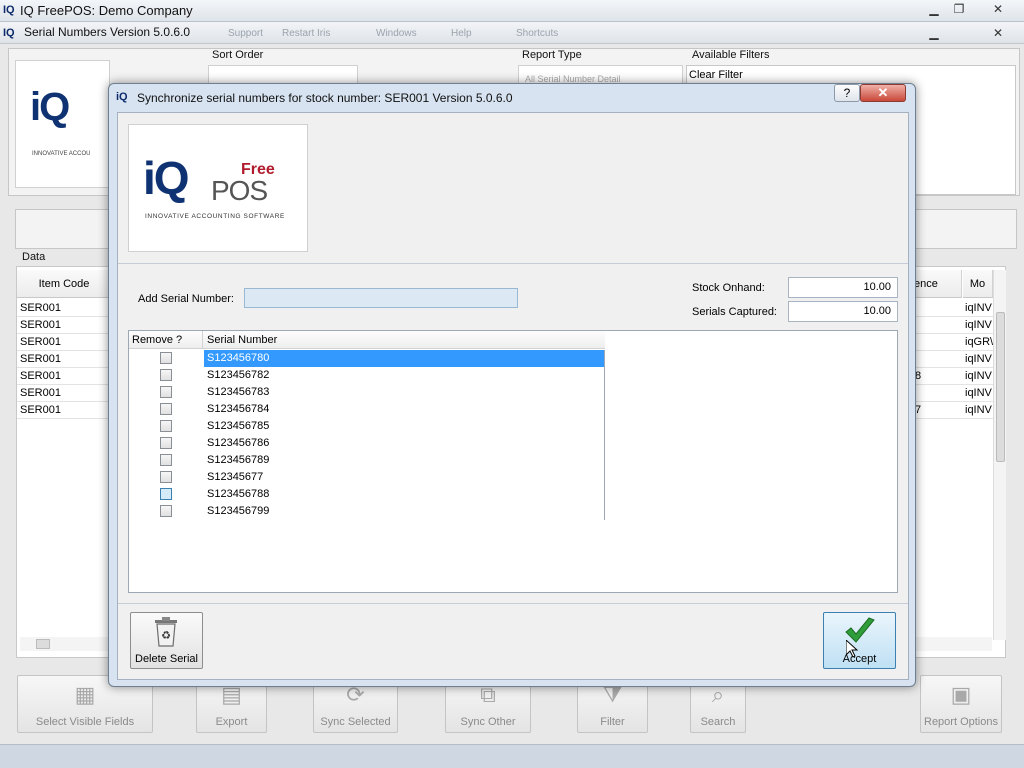  What do you see at coordinates (998, 9) in the screenshot?
I see `close-button: ✕` at bounding box center [998, 9].